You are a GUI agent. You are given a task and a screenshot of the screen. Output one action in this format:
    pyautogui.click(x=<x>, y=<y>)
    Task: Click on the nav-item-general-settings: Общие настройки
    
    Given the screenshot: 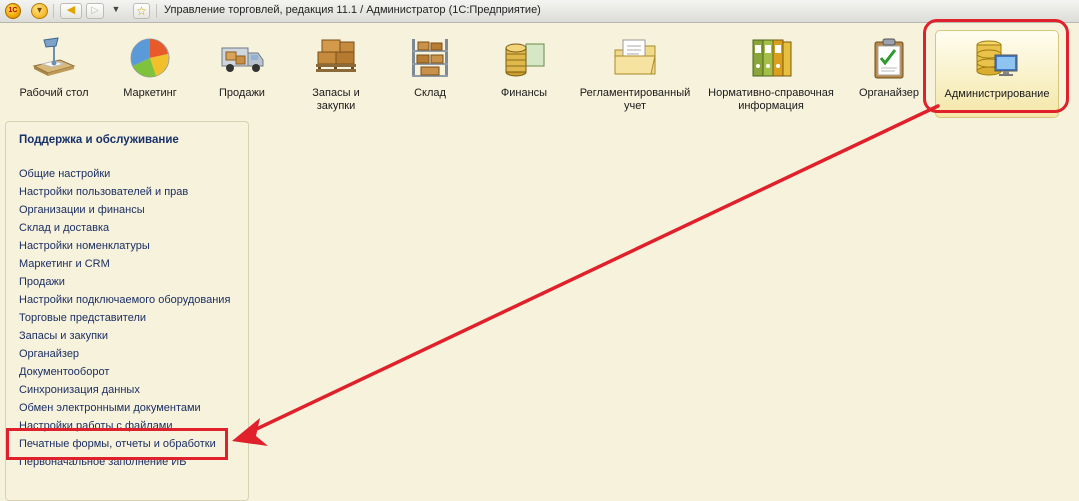 What is the action you would take?
    pyautogui.click(x=124, y=176)
    